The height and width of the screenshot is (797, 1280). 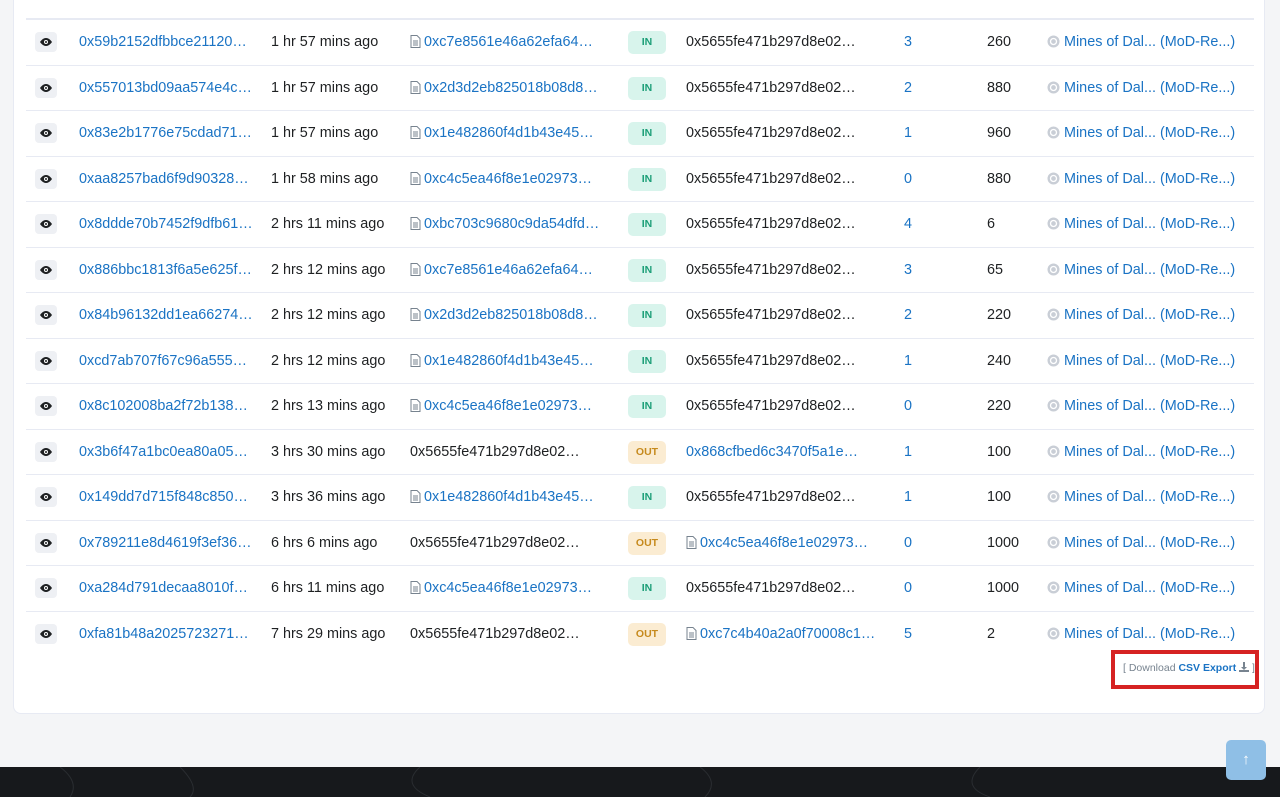 I want to click on download-icon, so click(x=1244, y=667).